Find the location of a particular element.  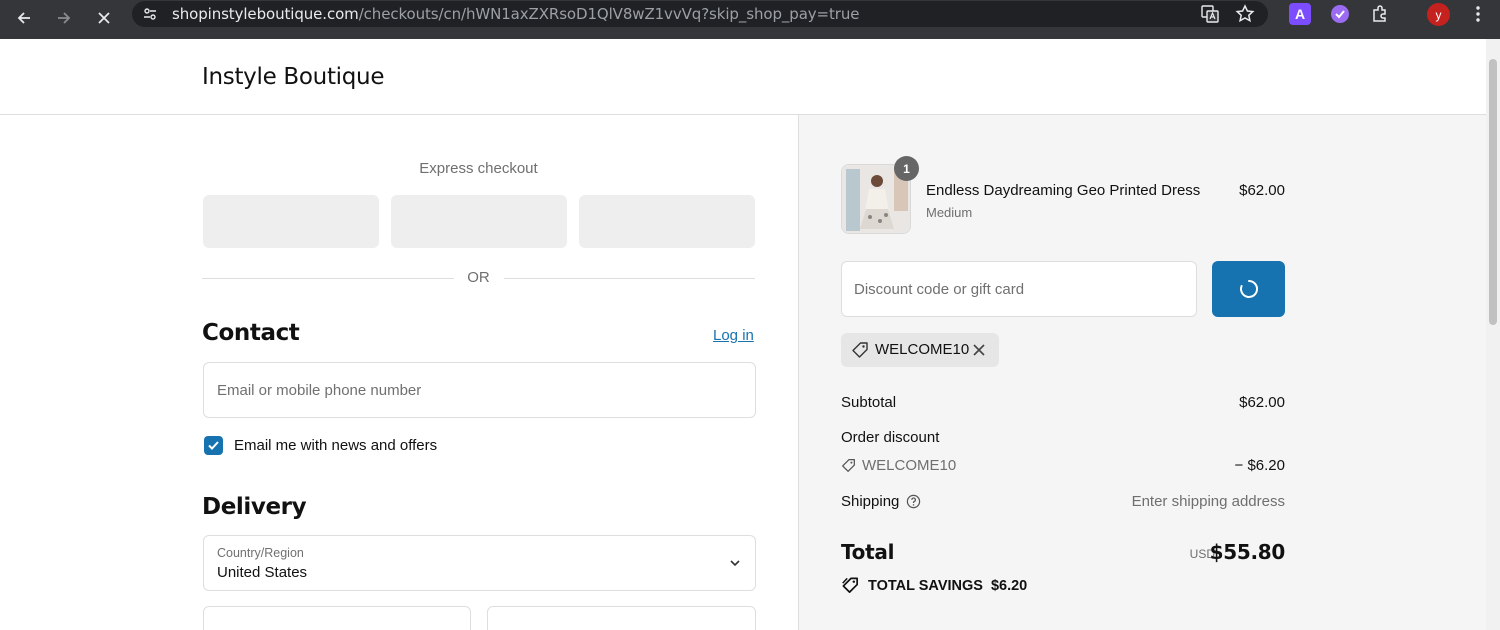

discount-code-row: WELCOME10 is located at coordinates (898, 465).